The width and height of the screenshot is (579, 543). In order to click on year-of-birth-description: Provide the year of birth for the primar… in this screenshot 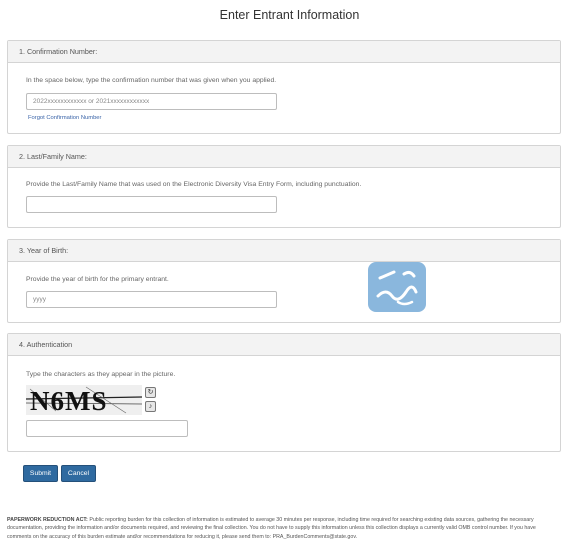, I will do `click(97, 279)`.